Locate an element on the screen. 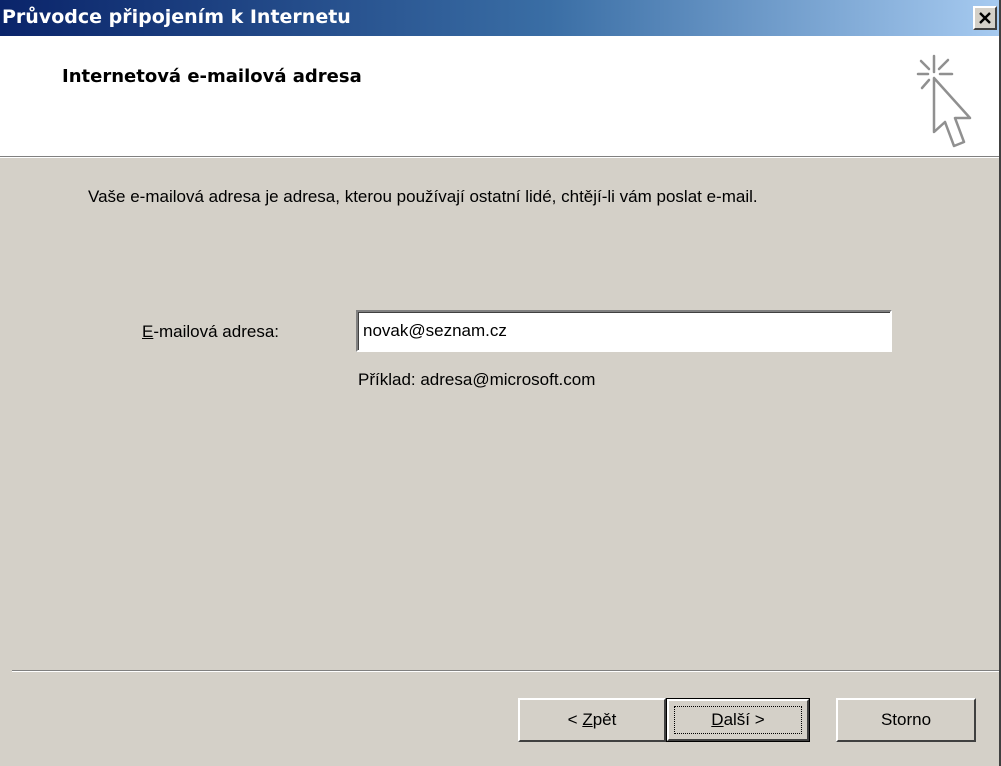  header-divider is located at coordinates (499, 157).